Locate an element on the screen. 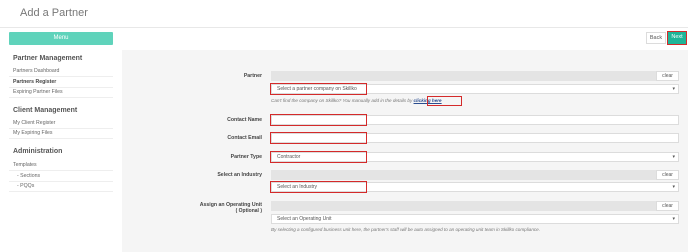 Image resolution: width=688 pixels, height=252 pixels. page-title: Add a Partner is located at coordinates (54, 13).